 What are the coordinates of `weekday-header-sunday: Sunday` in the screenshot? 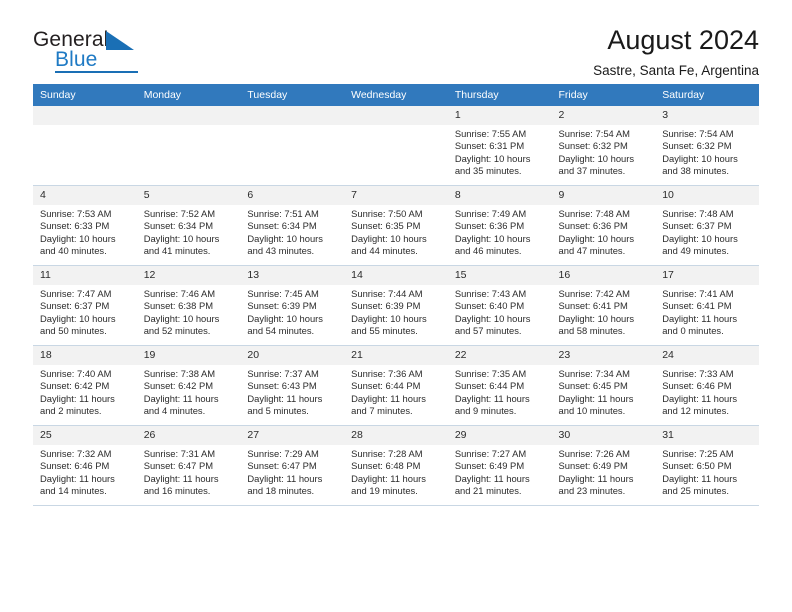 It's located at (85, 95).